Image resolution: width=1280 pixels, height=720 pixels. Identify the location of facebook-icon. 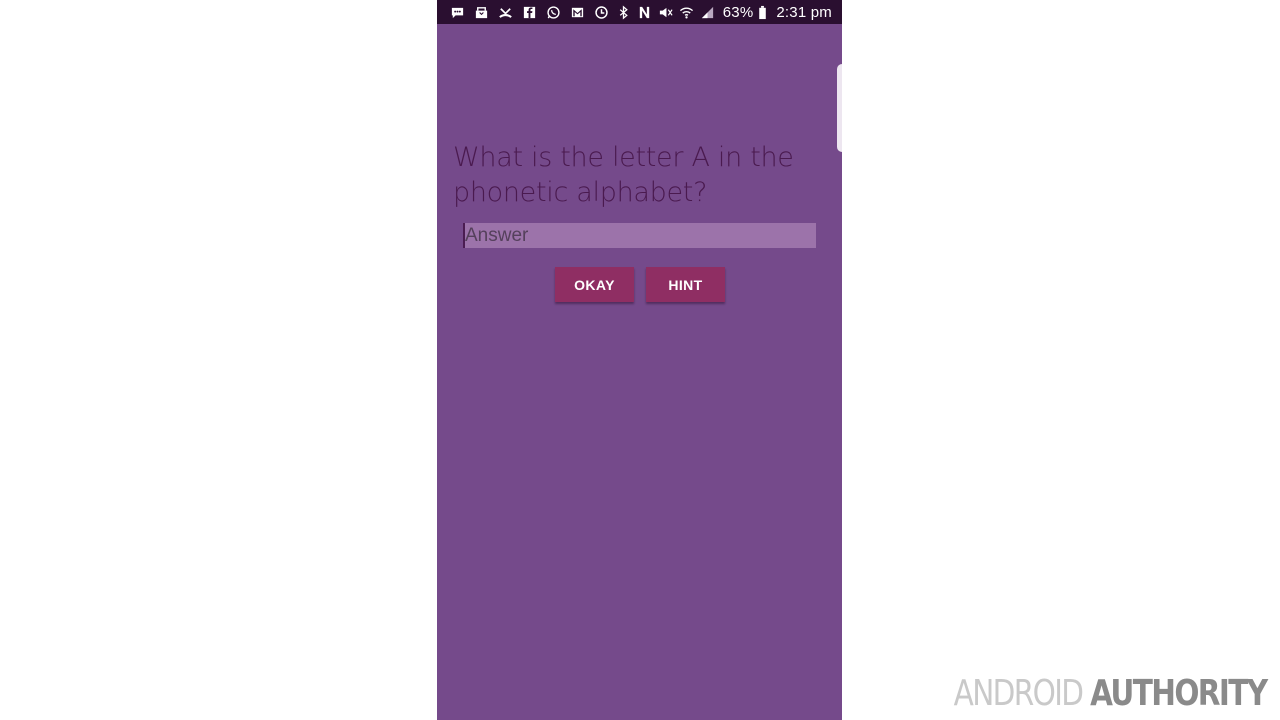
(529, 12).